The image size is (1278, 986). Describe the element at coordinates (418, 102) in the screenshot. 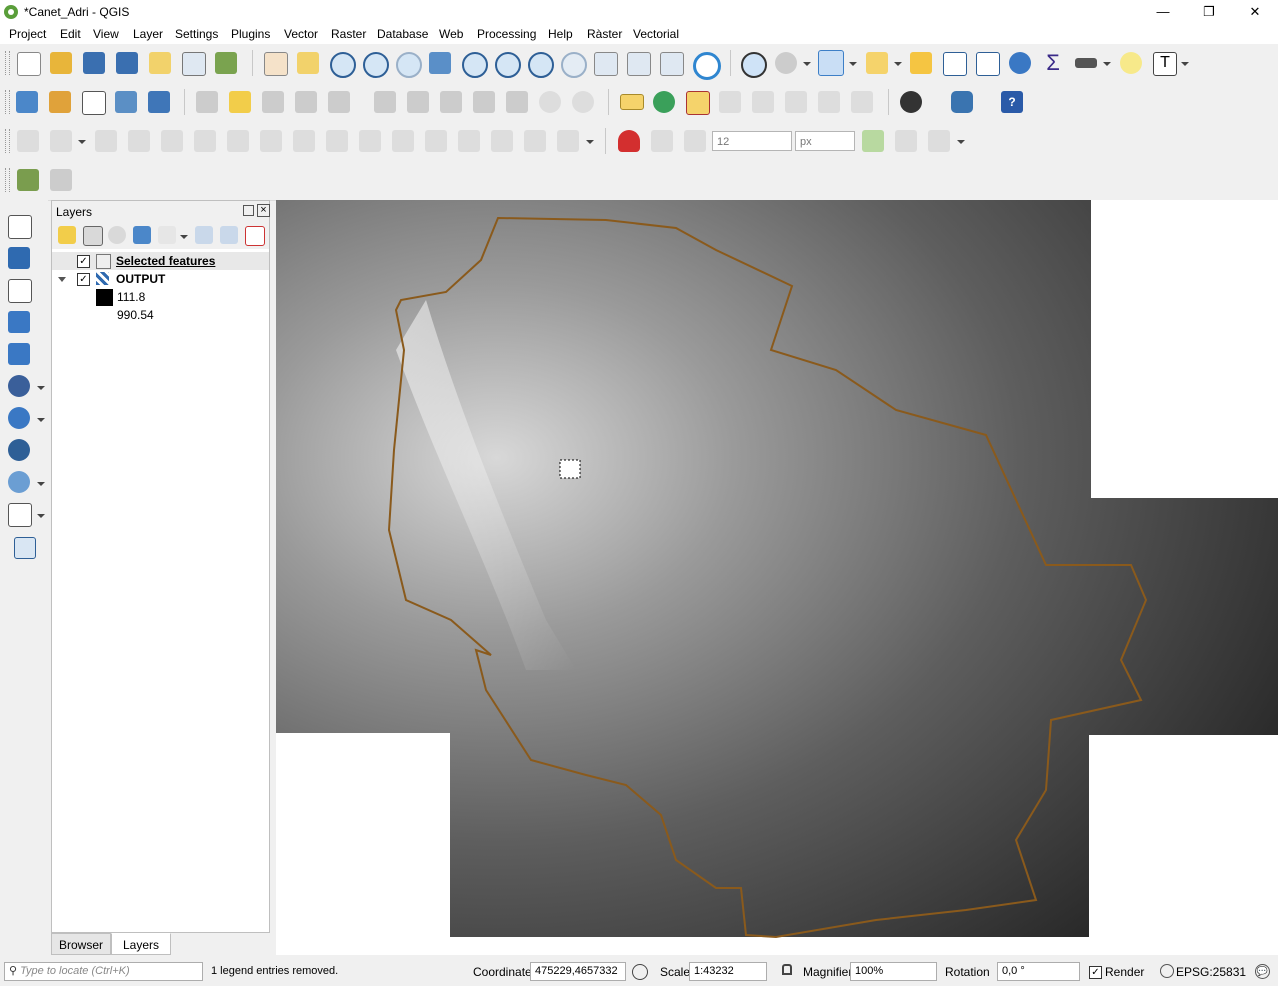

I see `delete-selected-icon` at that location.